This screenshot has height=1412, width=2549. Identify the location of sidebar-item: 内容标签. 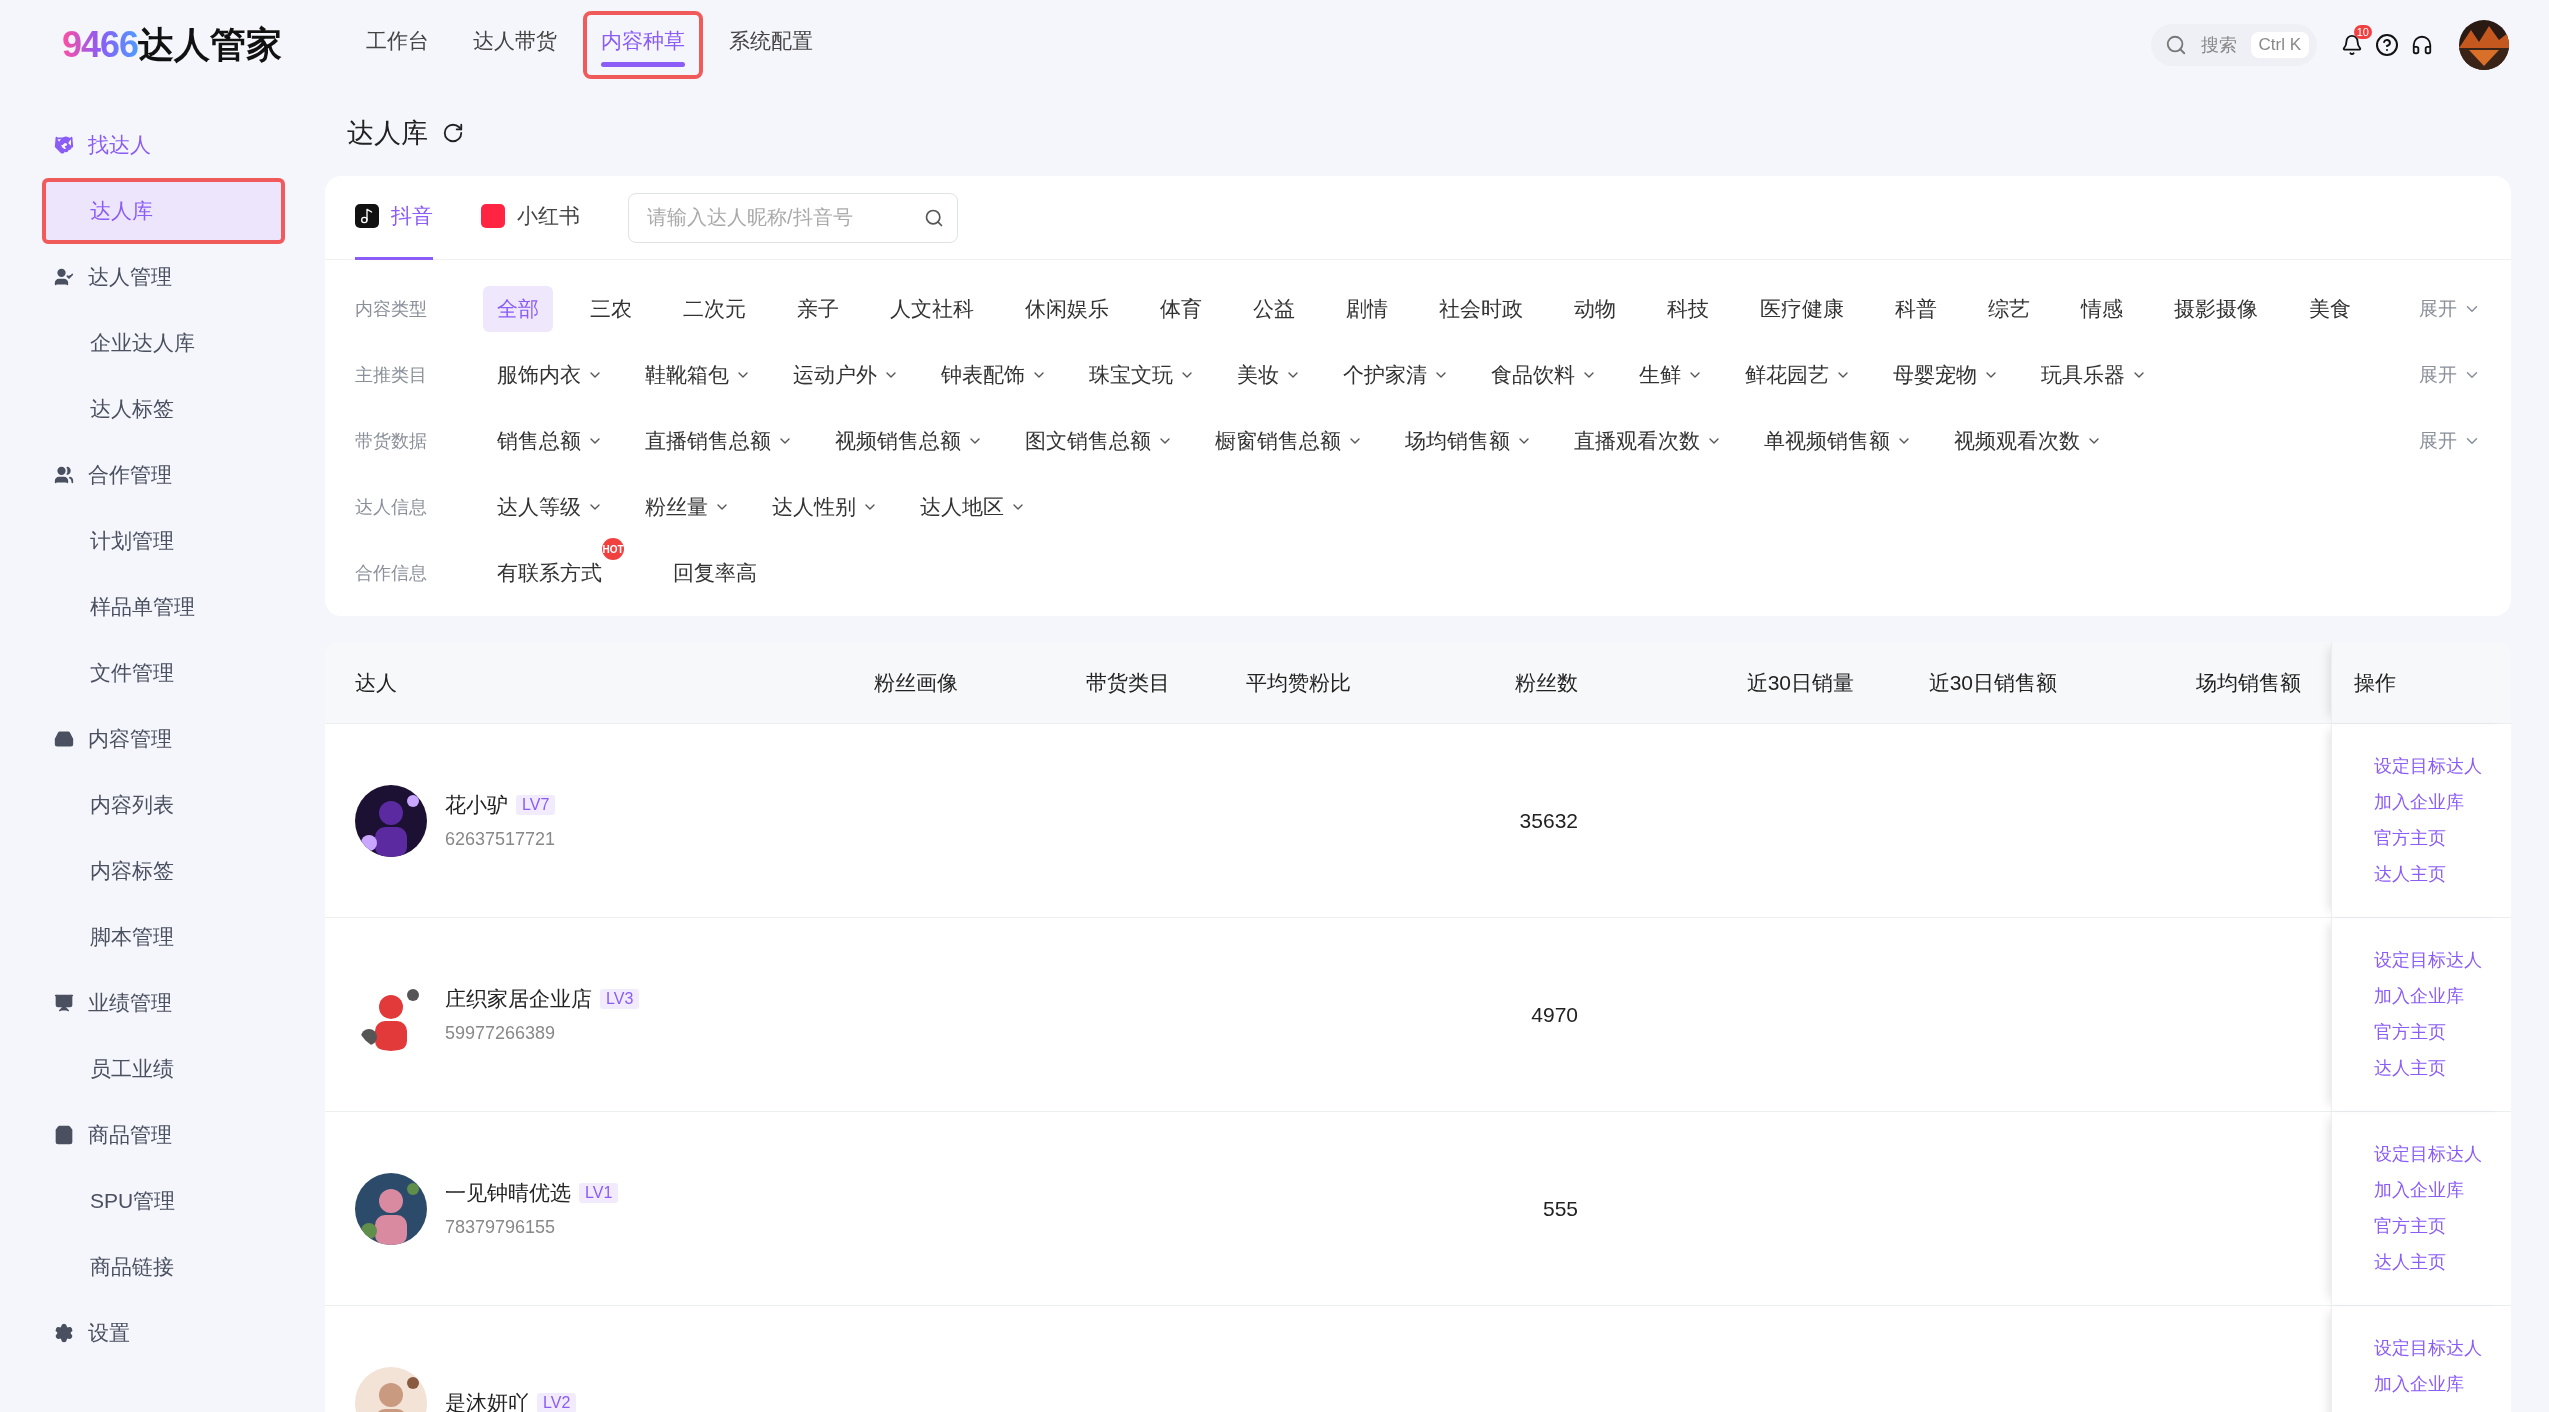
(163, 871).